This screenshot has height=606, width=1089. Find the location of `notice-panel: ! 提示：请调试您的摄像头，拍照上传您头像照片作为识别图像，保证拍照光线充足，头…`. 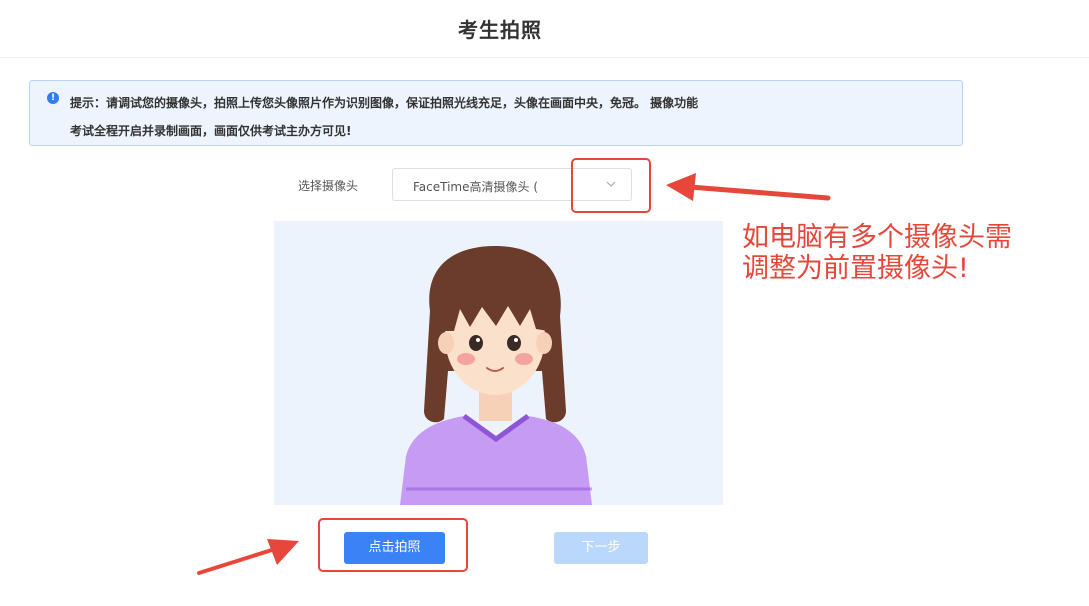

notice-panel: ! 提示：请调试您的摄像头，拍照上传您头像照片作为识别图像，保证拍照光线充足，头… is located at coordinates (496, 113).